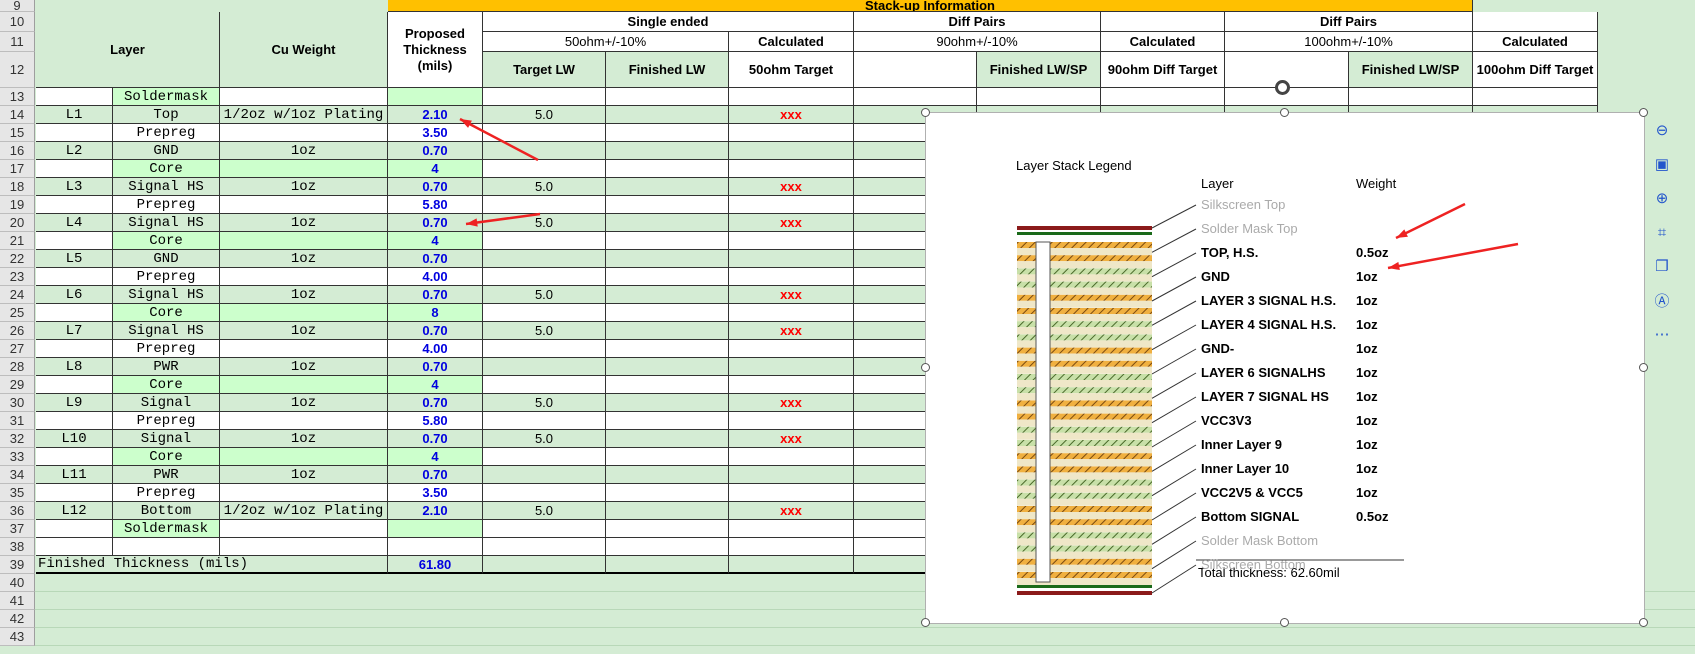 The height and width of the screenshot is (654, 1695). I want to click on layer-name: GND, so click(166, 151).